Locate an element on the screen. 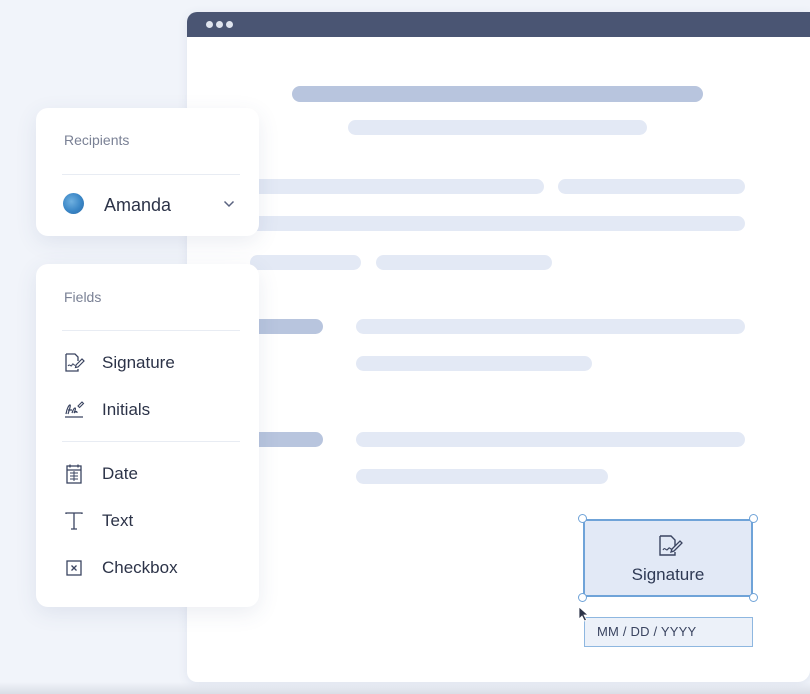 The image size is (810, 694). field-item-checkbox: Checkbox is located at coordinates (150, 568).